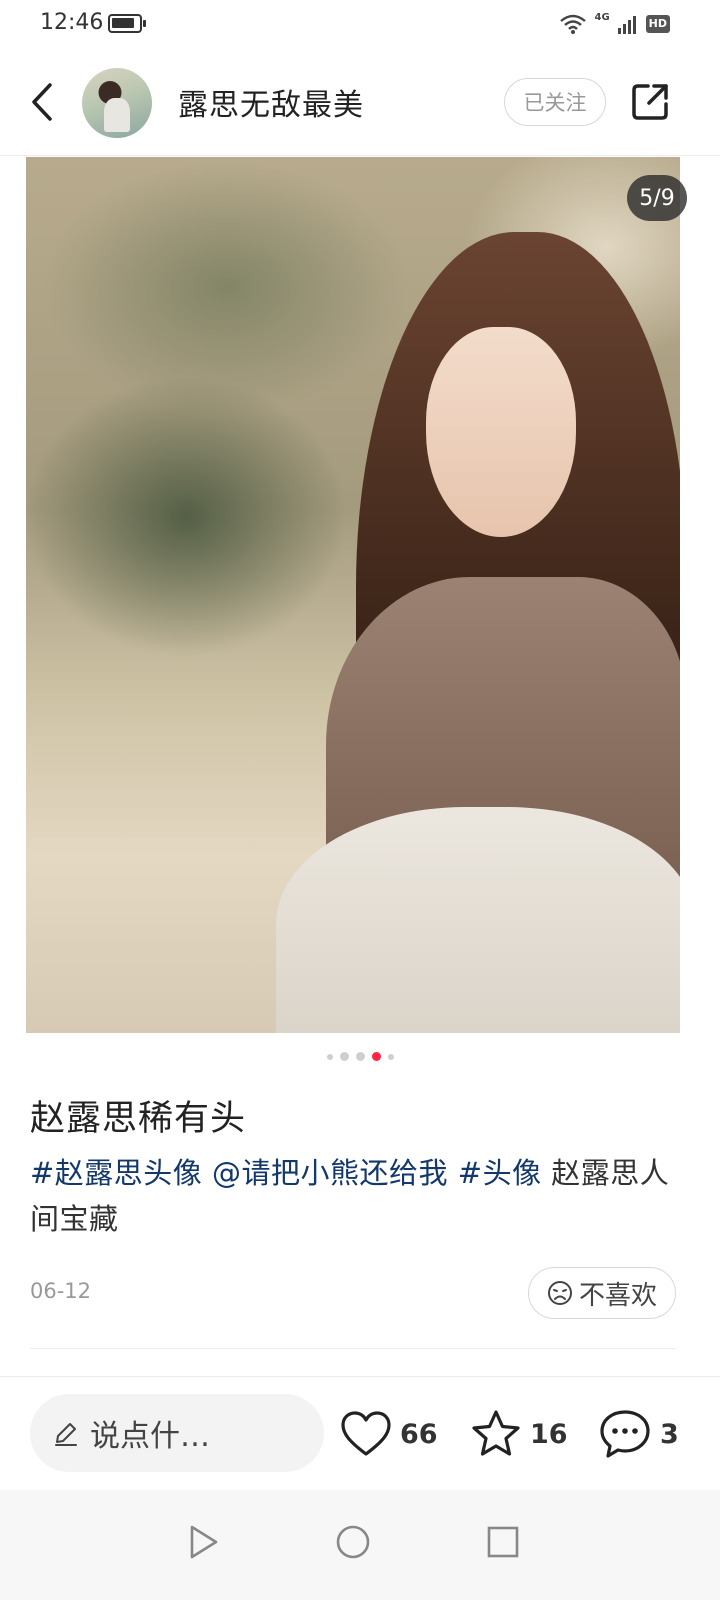 This screenshot has height=1600, width=720. I want to click on nav-back-icon, so click(204, 1542).